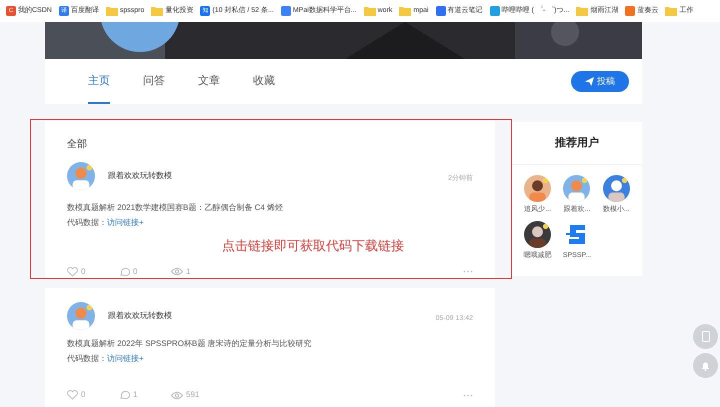 This screenshot has height=407, width=720. Describe the element at coordinates (135, 395) in the screenshot. I see `comment-count: 1` at that location.